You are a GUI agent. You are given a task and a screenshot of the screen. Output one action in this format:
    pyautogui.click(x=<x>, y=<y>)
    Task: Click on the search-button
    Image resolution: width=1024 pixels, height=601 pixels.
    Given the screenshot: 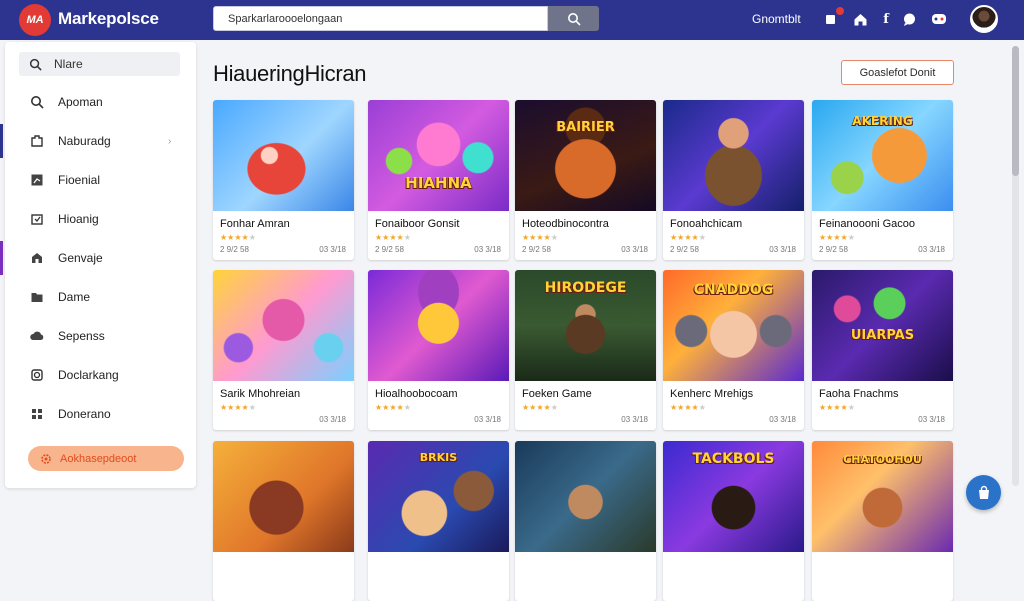 What is the action you would take?
    pyautogui.click(x=573, y=18)
    